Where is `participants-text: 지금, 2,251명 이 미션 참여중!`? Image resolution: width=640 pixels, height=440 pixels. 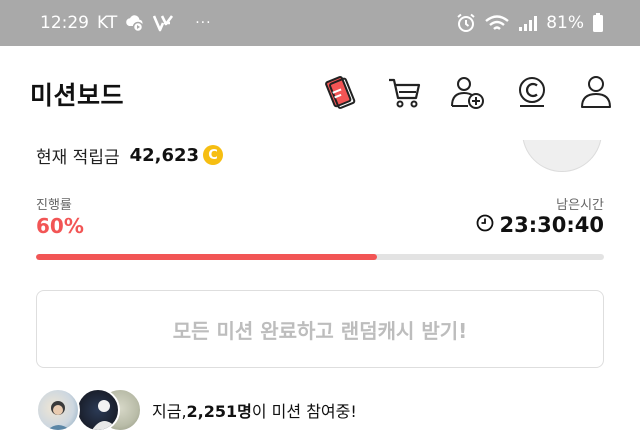 participants-text: 지금, 2,251명 이 미션 참여중! is located at coordinates (254, 410).